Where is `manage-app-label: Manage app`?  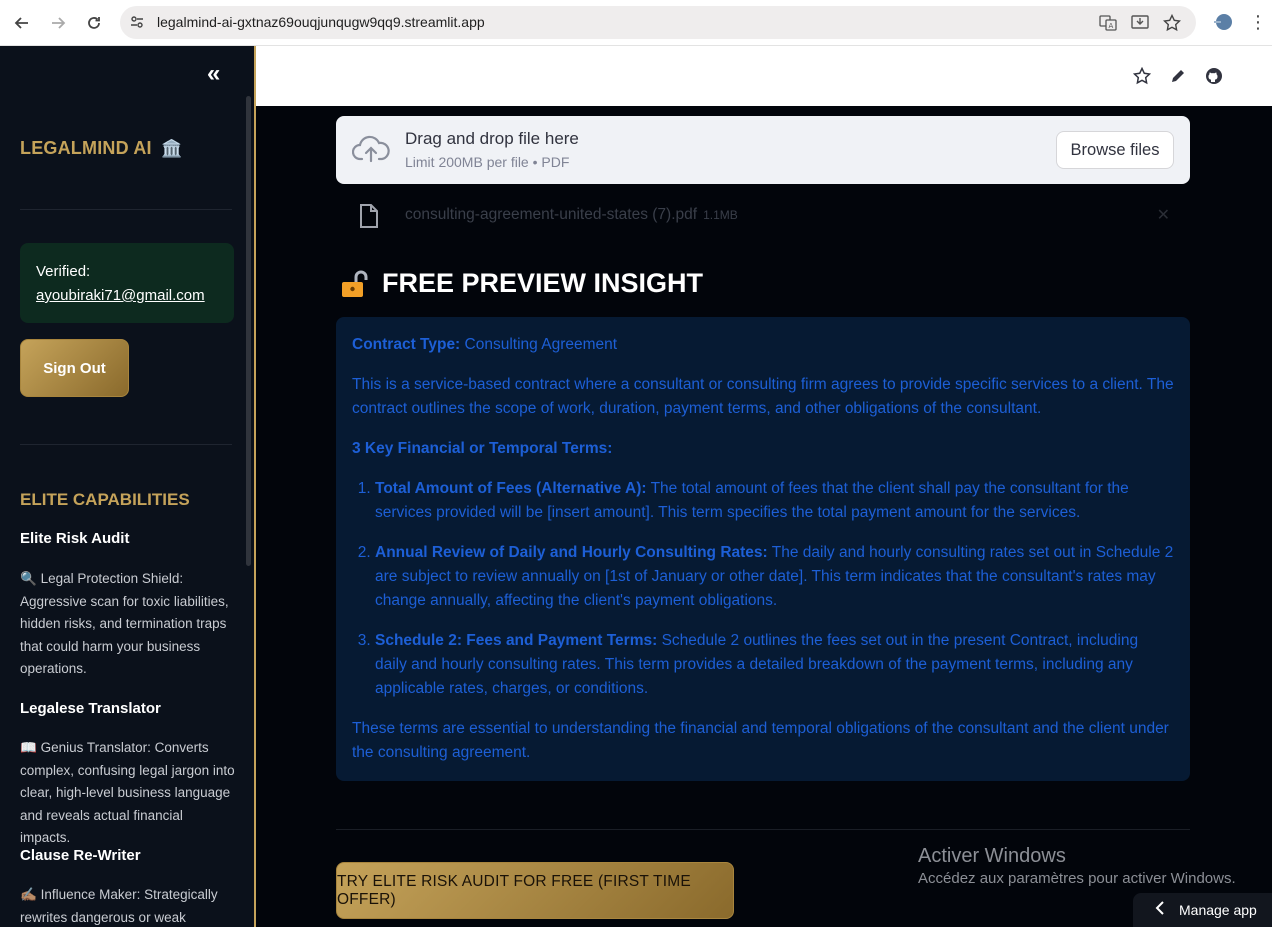
manage-app-label: Manage app is located at coordinates (1218, 910).